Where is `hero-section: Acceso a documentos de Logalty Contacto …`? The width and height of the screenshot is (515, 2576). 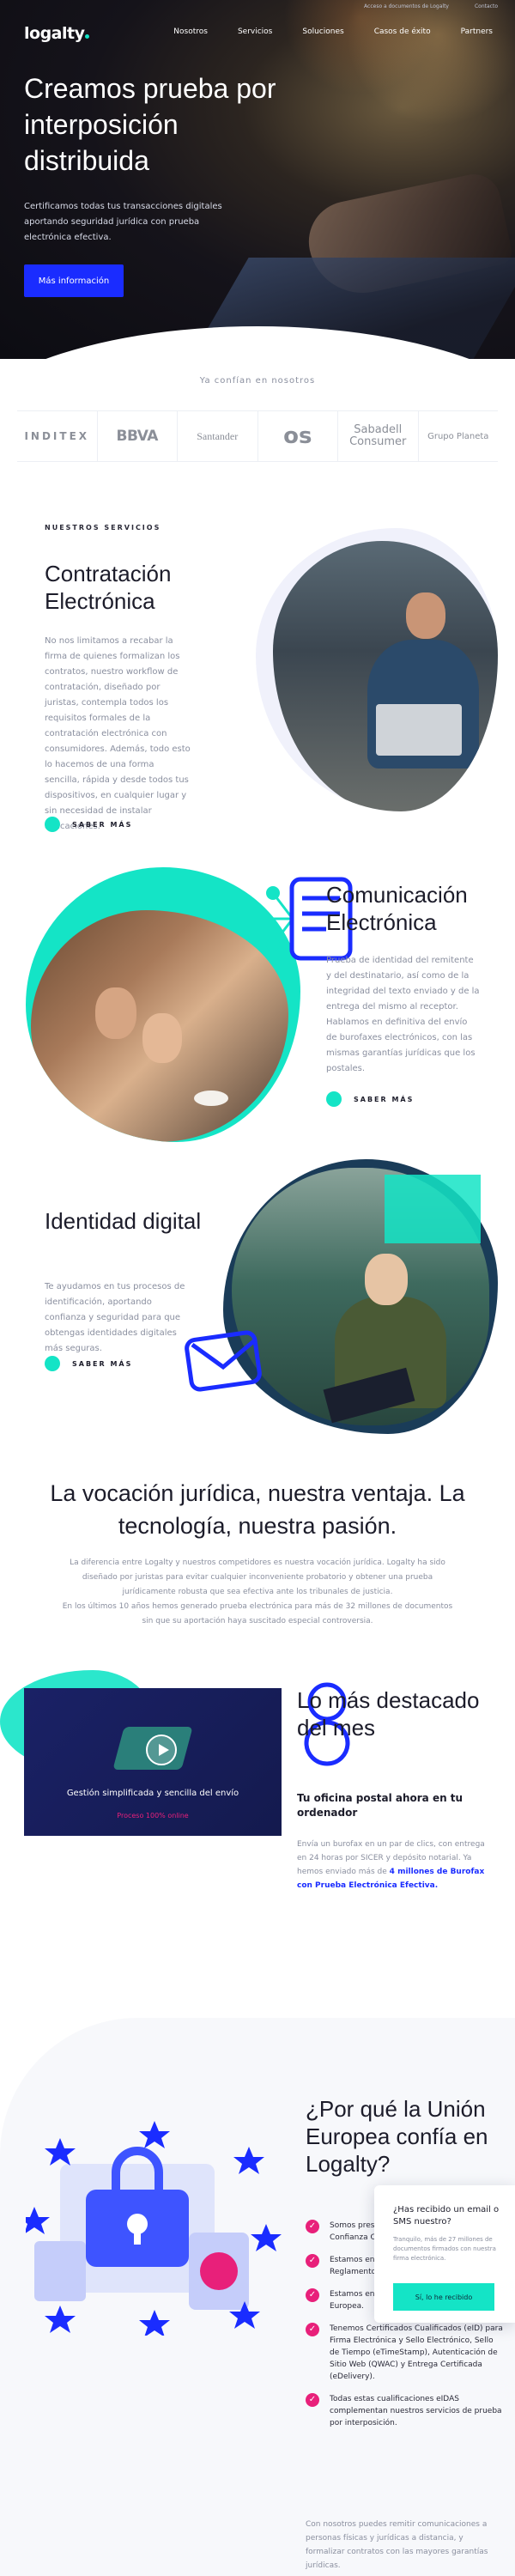
hero-section: Acceso a documentos de Logalty Contacto … is located at coordinates (257, 180).